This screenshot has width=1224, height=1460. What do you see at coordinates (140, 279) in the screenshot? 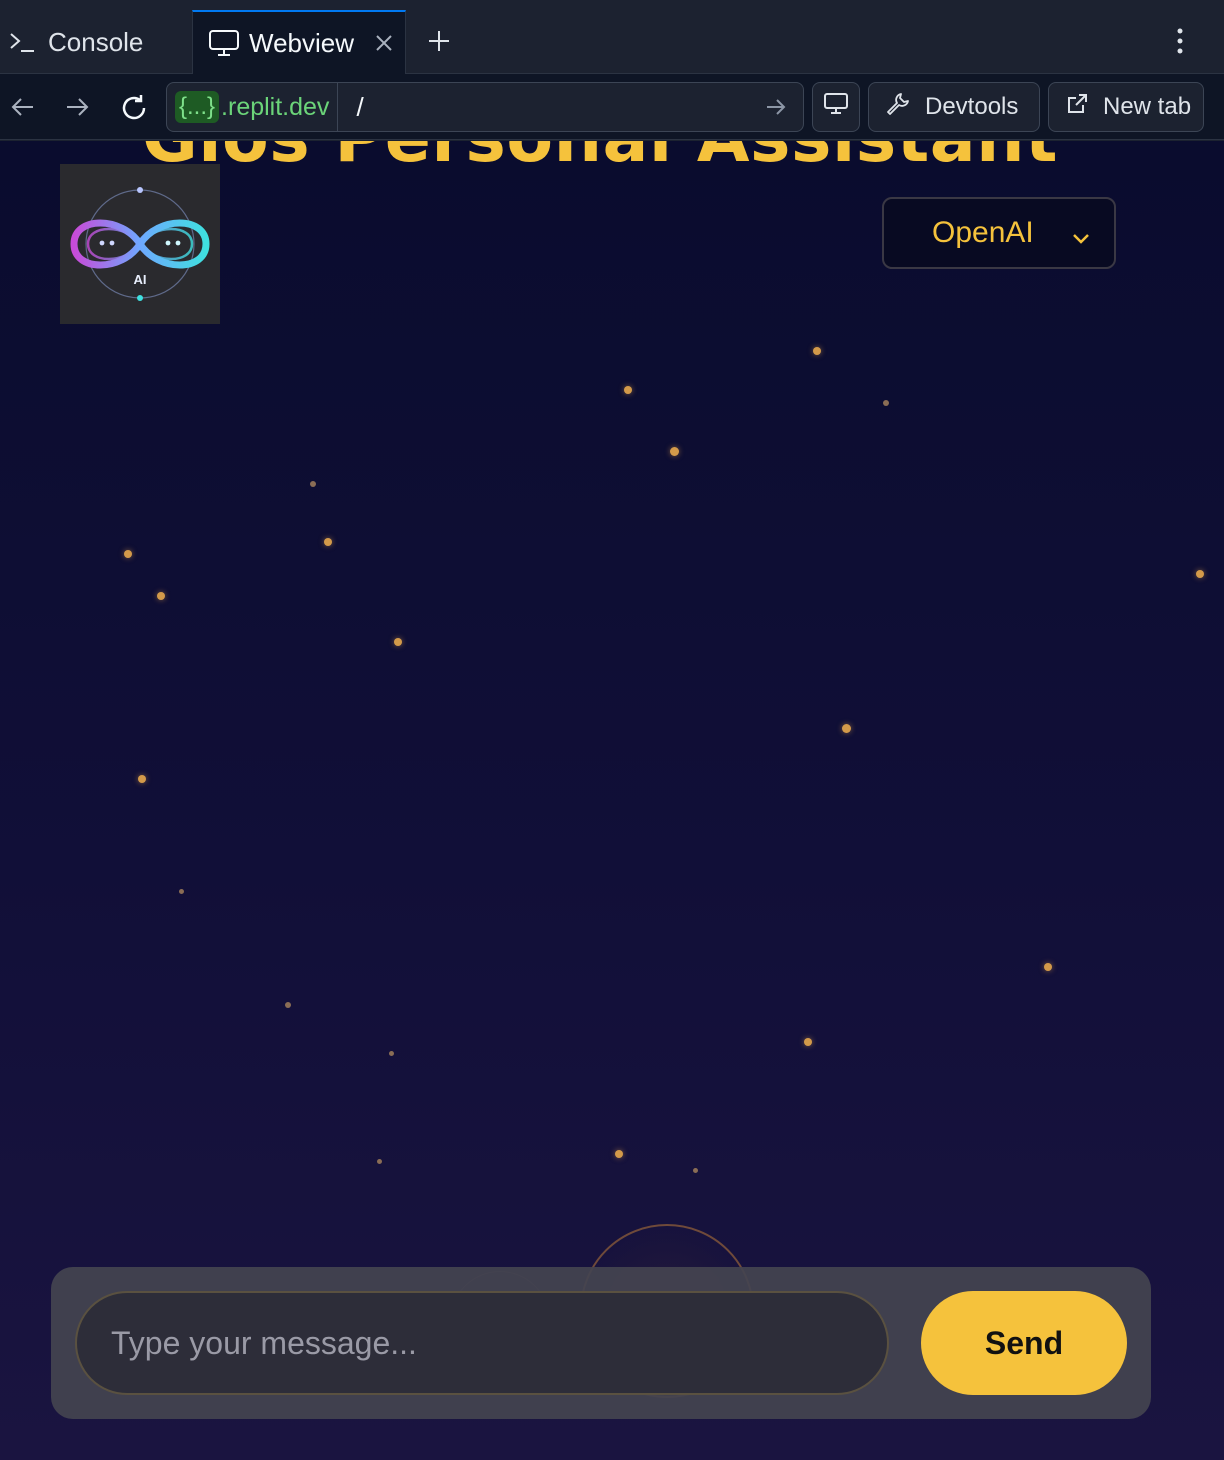
I see `logo-text: AI` at bounding box center [140, 279].